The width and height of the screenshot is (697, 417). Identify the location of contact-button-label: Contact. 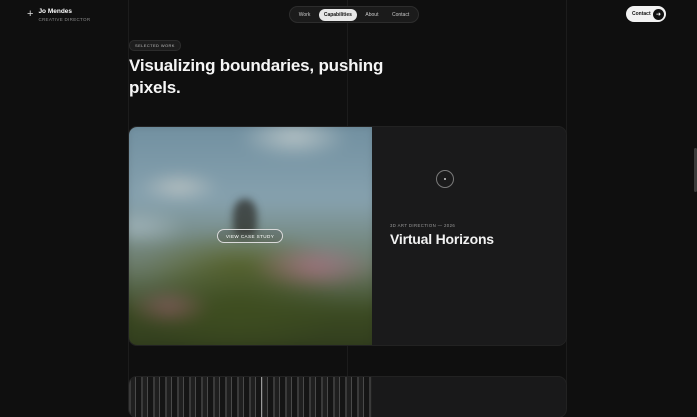
(641, 14).